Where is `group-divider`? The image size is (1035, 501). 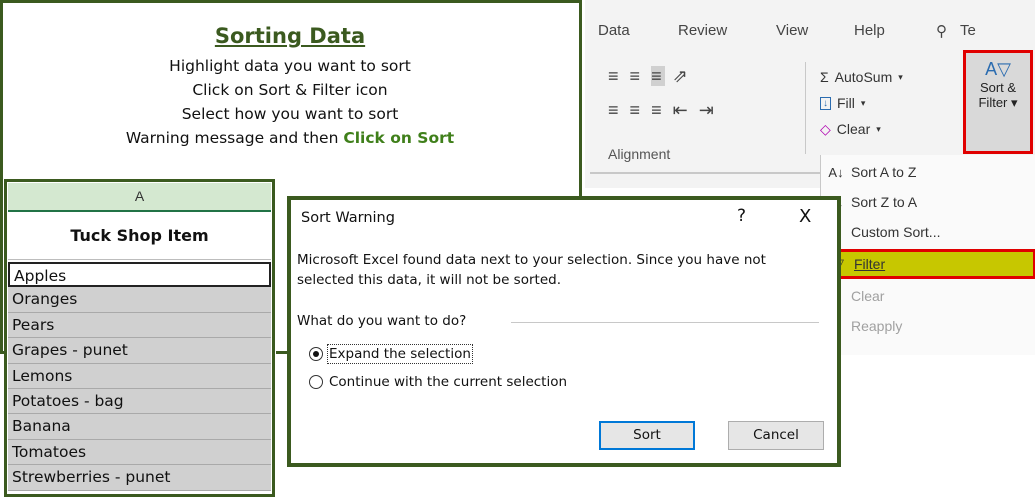
group-divider is located at coordinates (665, 322).